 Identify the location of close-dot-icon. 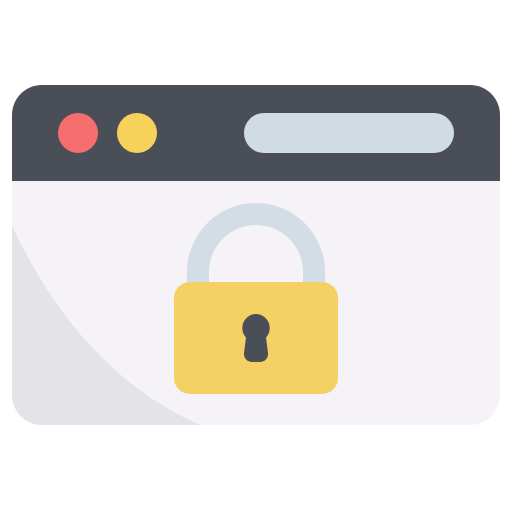
(78, 133).